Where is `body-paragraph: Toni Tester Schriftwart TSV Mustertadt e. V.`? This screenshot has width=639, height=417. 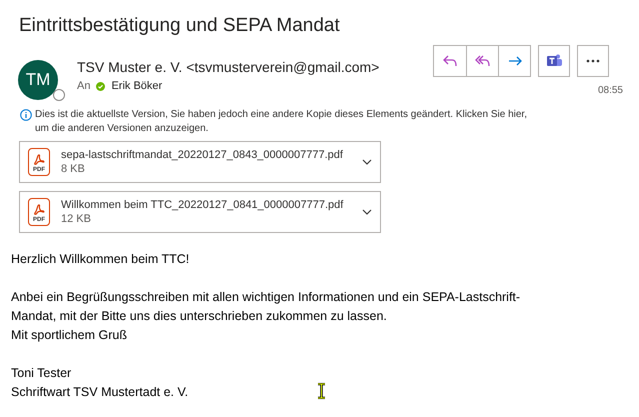
body-paragraph: Toni Tester Schriftwart TSV Mustertadt e. V. is located at coordinates (99, 383).